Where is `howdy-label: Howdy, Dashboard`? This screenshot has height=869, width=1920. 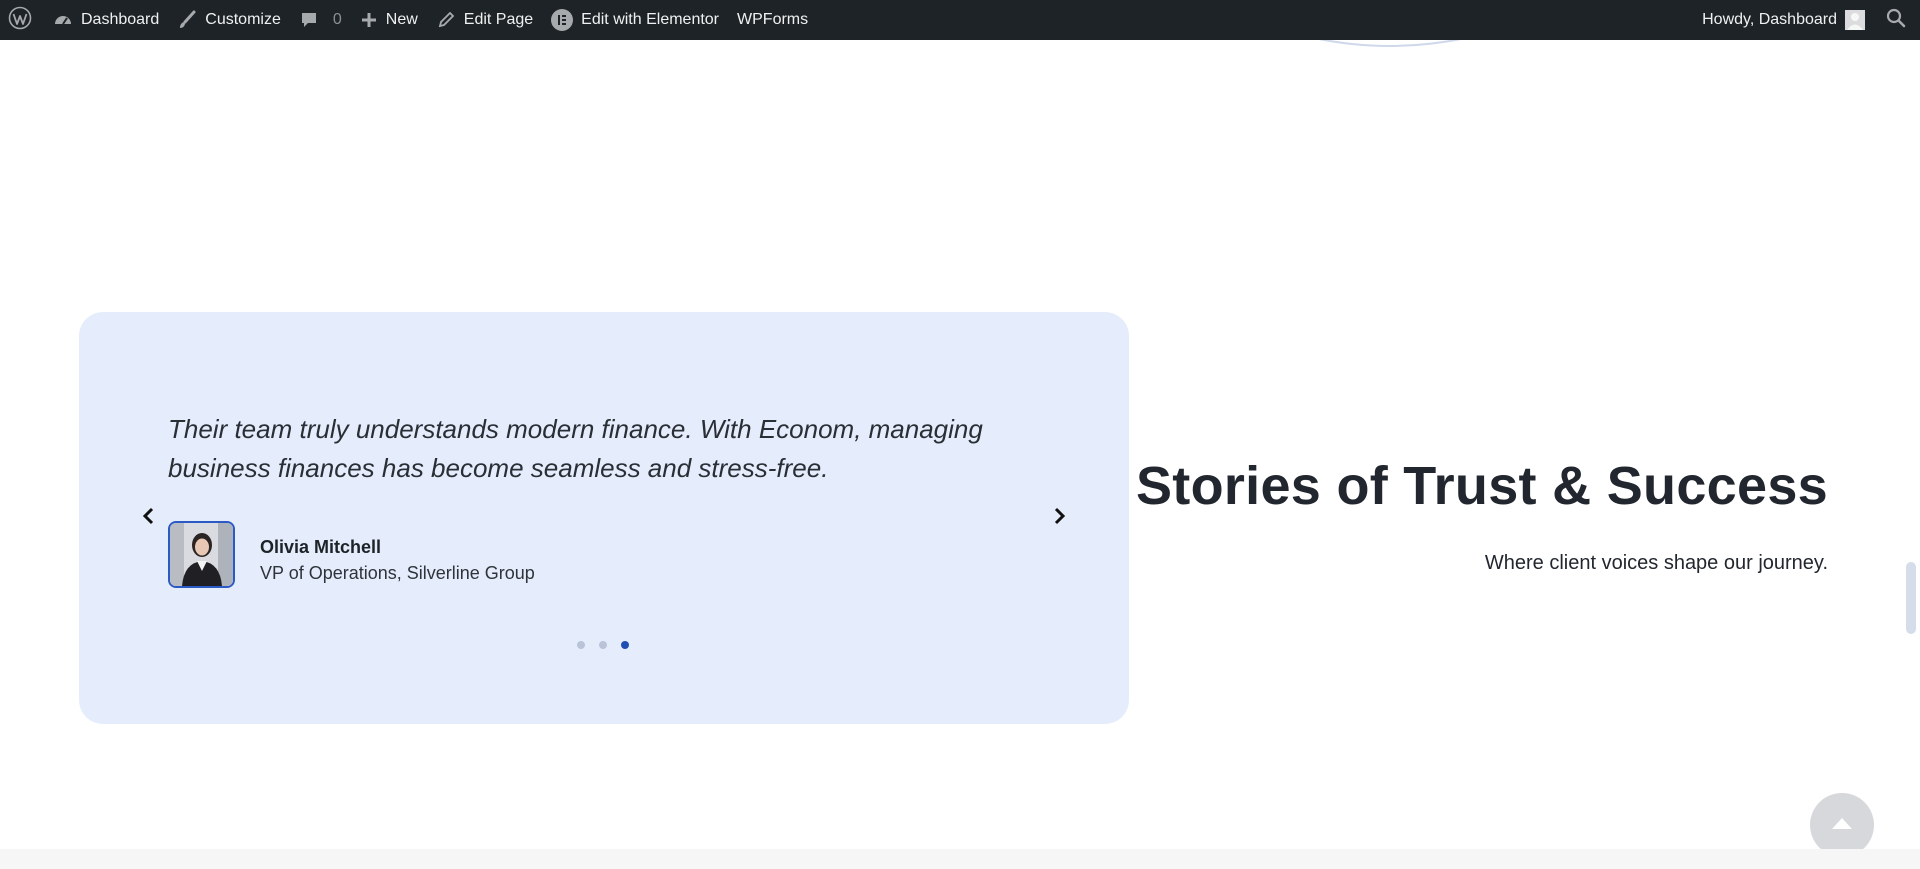
howdy-label: Howdy, Dashboard is located at coordinates (1769, 19).